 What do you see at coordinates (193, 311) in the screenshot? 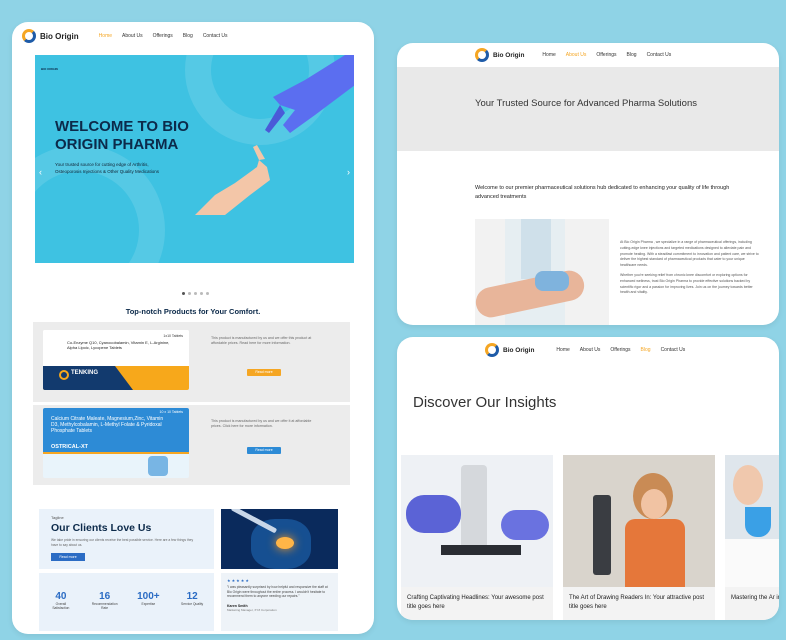
I see `products-title: Top-notch Products for Your Comfort.` at bounding box center [193, 311].